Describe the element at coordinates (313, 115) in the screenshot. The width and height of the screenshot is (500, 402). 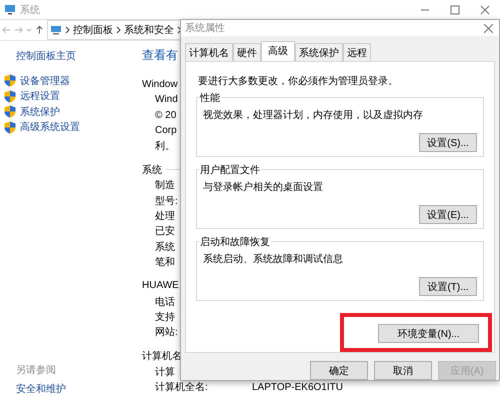
I see `group-description: 视觉效果，处理器计划，内存使用，以及虚拟内存` at that location.